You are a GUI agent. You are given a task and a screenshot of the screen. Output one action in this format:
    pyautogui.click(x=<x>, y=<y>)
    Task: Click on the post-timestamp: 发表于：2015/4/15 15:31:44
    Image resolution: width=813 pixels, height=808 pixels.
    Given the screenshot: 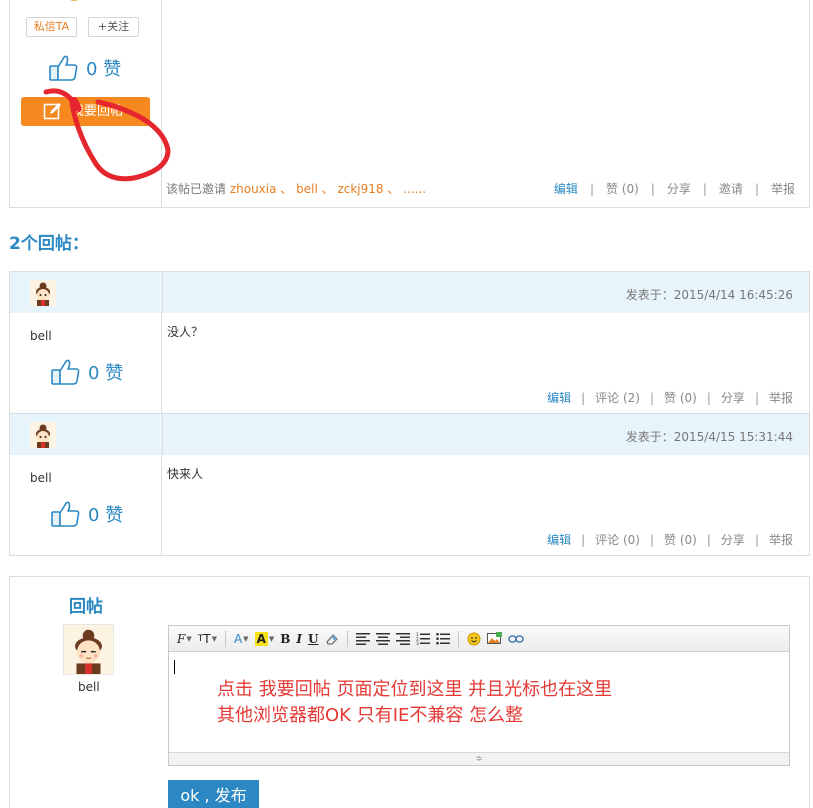 What is the action you would take?
    pyautogui.click(x=709, y=437)
    